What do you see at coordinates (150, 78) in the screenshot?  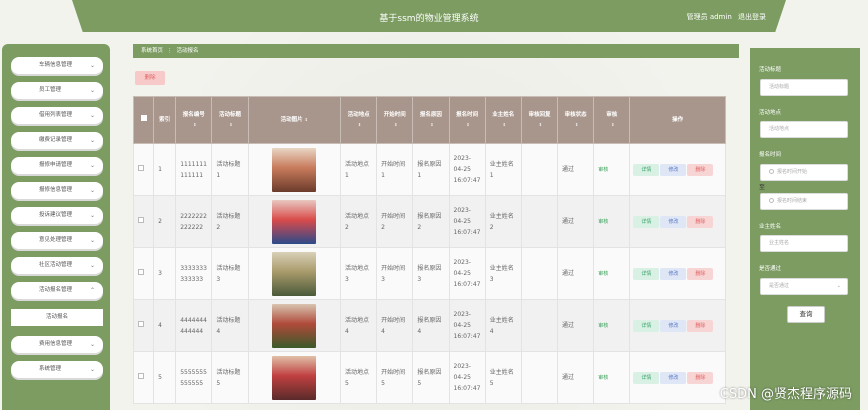 I see `batch-delete-button: 删除` at bounding box center [150, 78].